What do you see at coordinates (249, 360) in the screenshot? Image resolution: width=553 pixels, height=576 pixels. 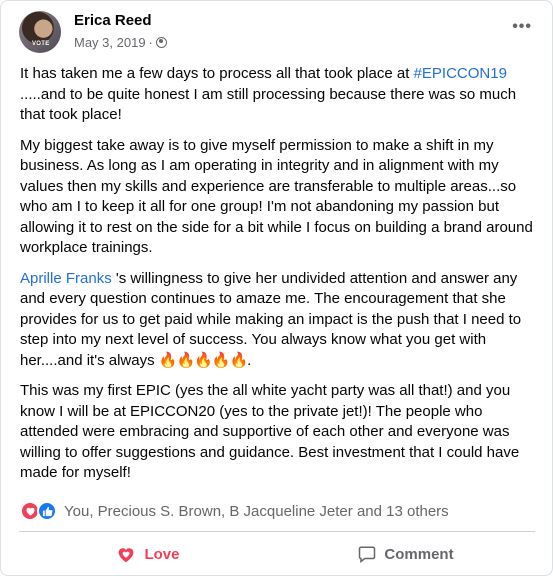 I see `paragraph-text: .` at bounding box center [249, 360].